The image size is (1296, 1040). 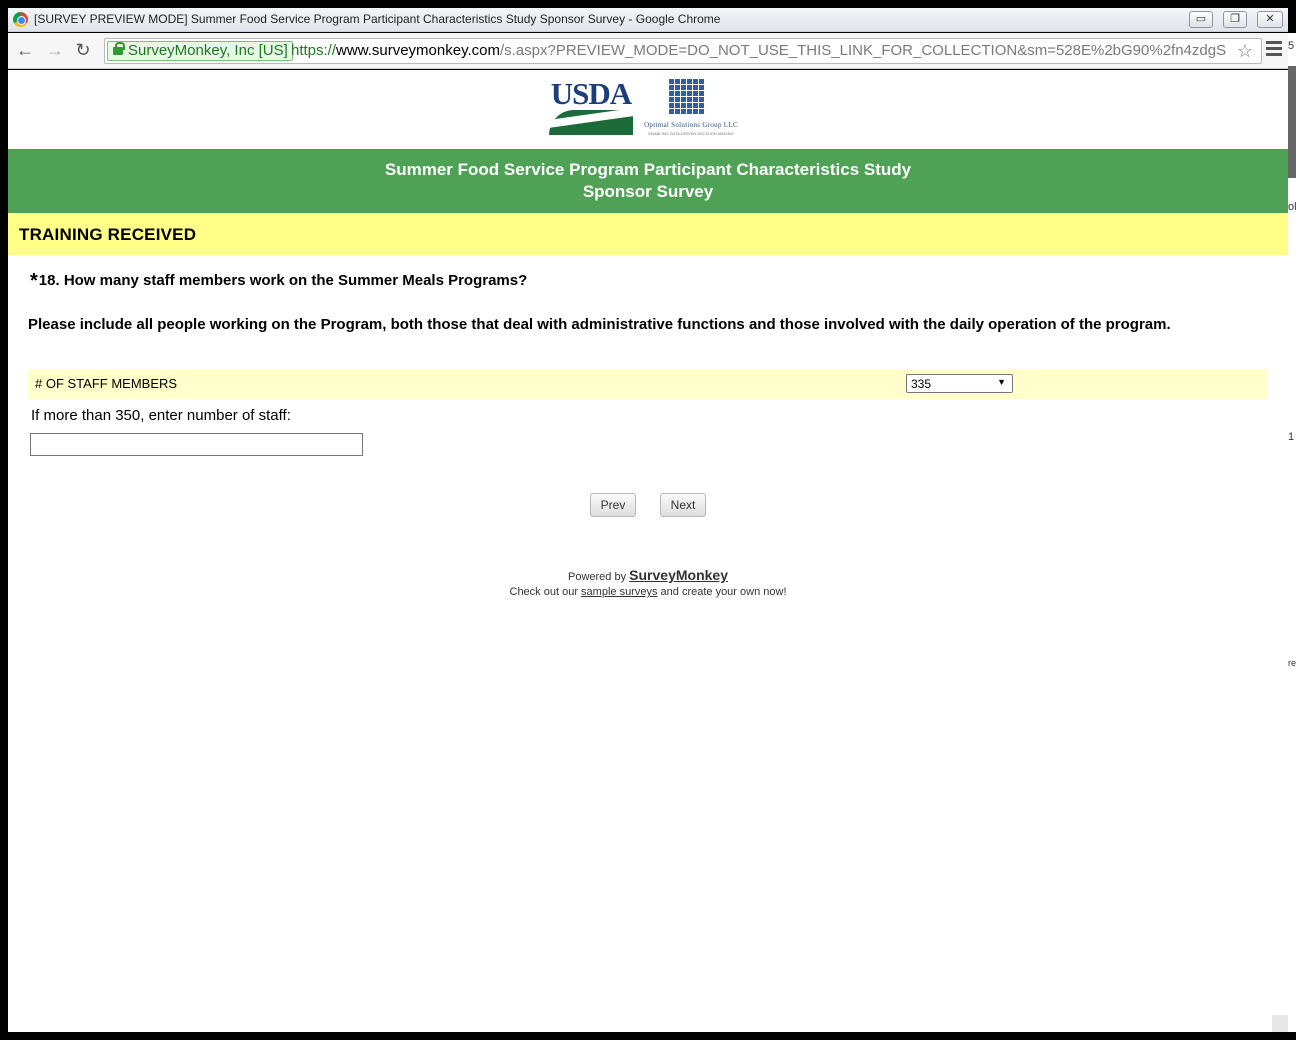 I want to click on powered-by-text: Powered by, so click(x=597, y=577).